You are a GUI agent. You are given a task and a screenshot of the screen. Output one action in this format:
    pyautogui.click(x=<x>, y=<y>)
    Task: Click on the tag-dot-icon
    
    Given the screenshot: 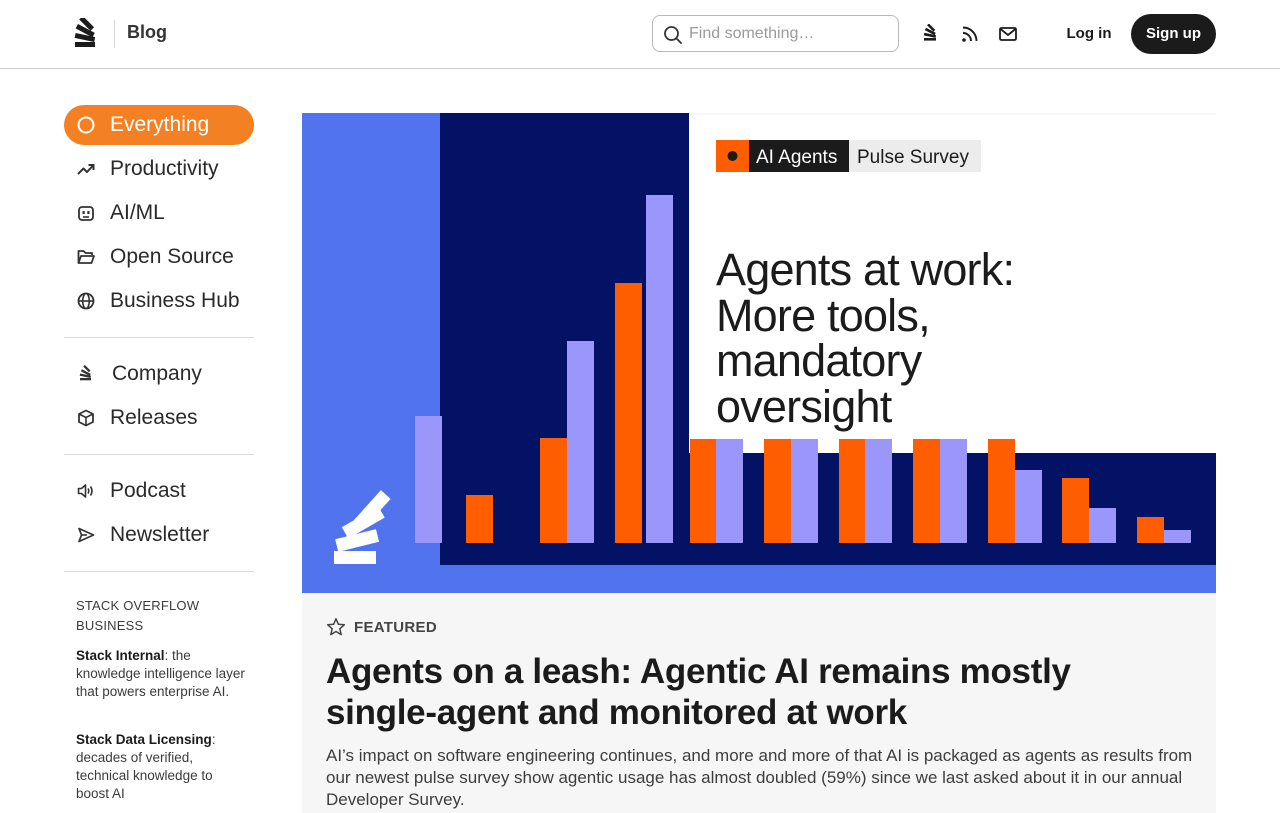 What is the action you would take?
    pyautogui.click(x=732, y=156)
    